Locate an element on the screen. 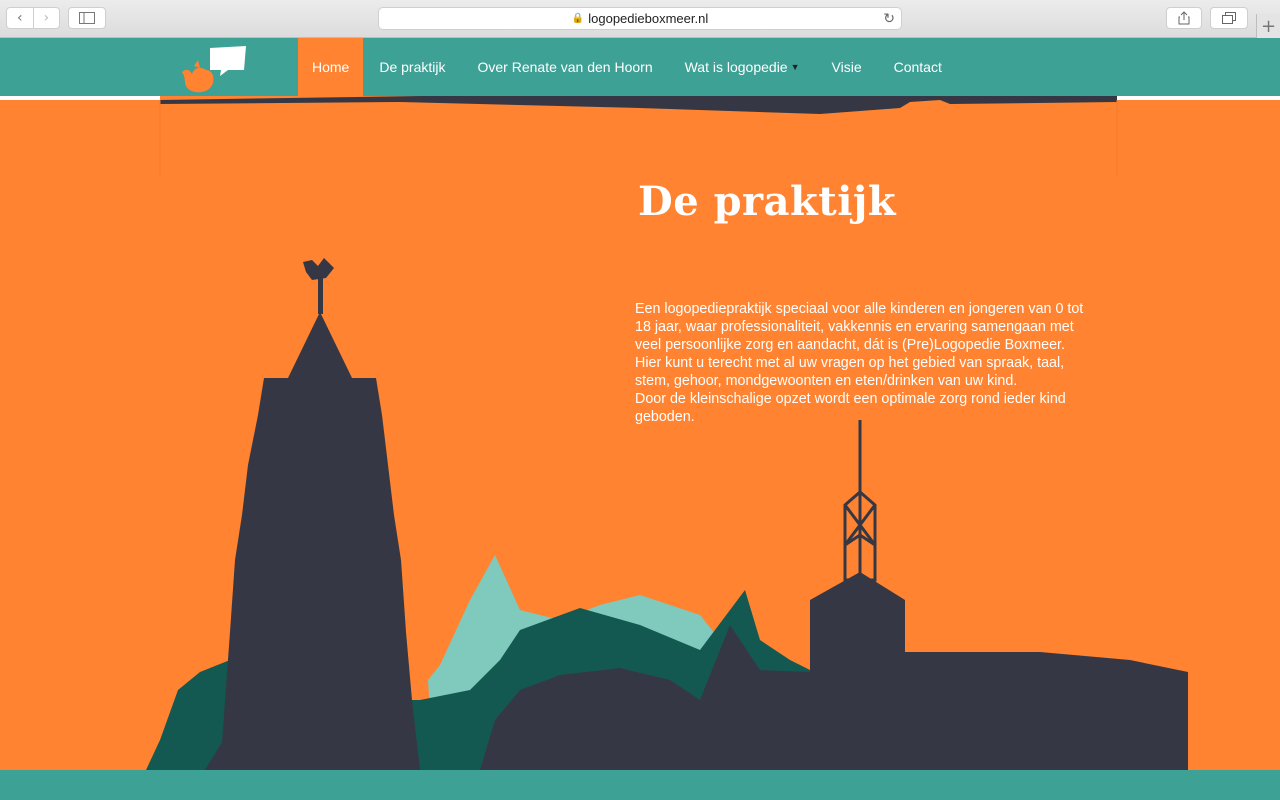 The height and width of the screenshot is (800, 1280). nav-item-label: Home is located at coordinates (331, 67).